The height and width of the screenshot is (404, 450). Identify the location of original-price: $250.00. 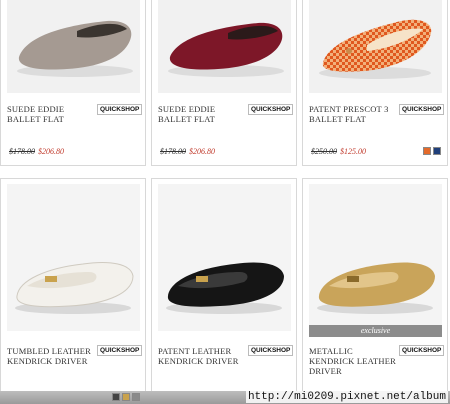
(324, 151).